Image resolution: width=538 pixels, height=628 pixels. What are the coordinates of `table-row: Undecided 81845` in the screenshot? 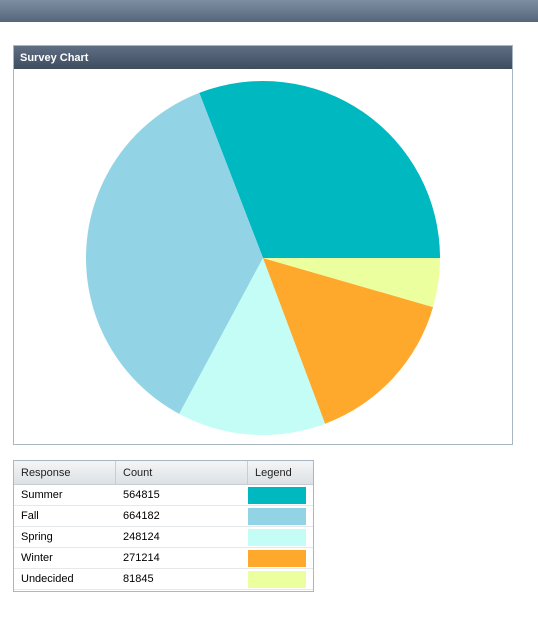 It's located at (163, 579).